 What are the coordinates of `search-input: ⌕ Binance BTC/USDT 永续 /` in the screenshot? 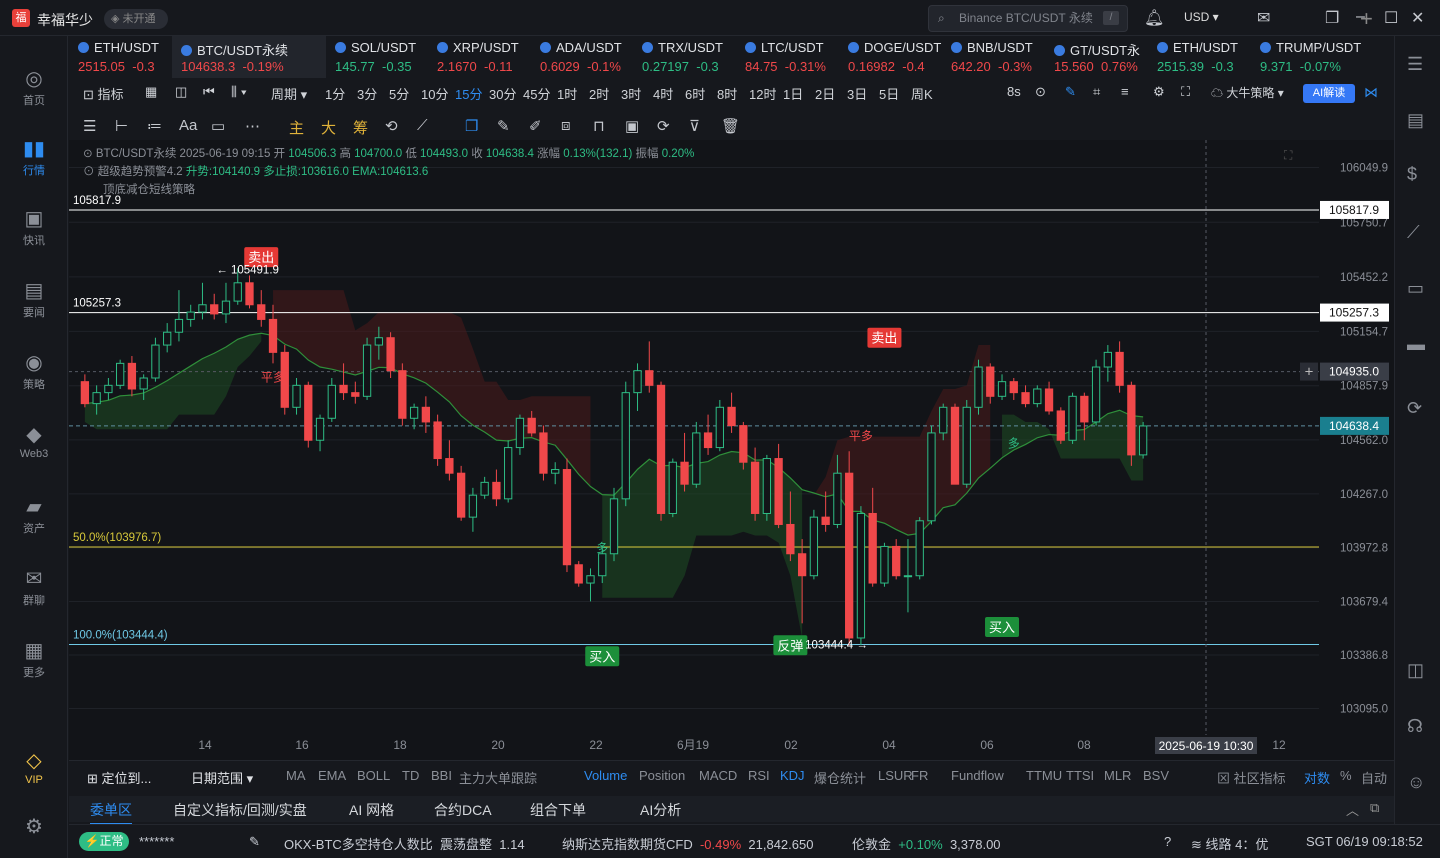 It's located at (1028, 18).